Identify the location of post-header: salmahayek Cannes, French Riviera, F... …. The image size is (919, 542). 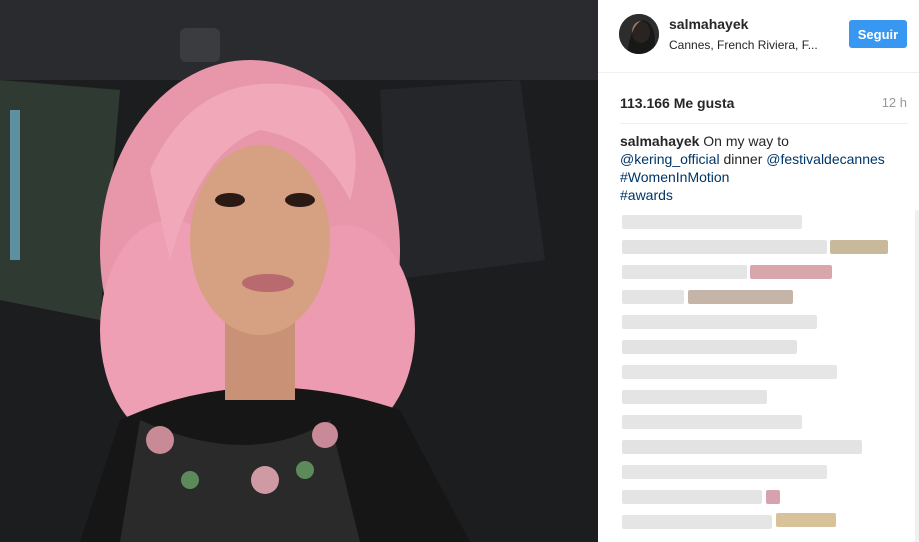
(758, 36).